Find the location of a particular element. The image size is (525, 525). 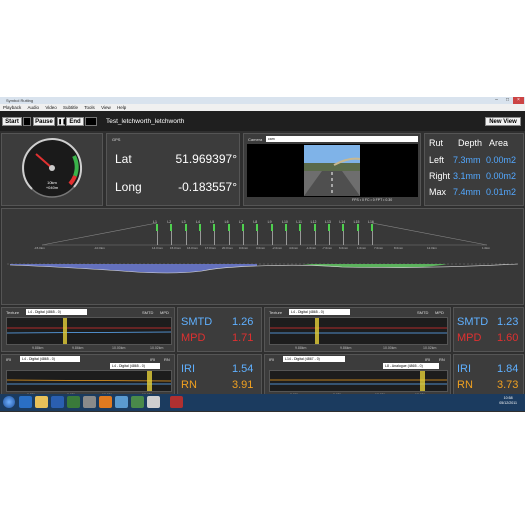

distance-label: 17.0mm is located at coordinates (210, 248).